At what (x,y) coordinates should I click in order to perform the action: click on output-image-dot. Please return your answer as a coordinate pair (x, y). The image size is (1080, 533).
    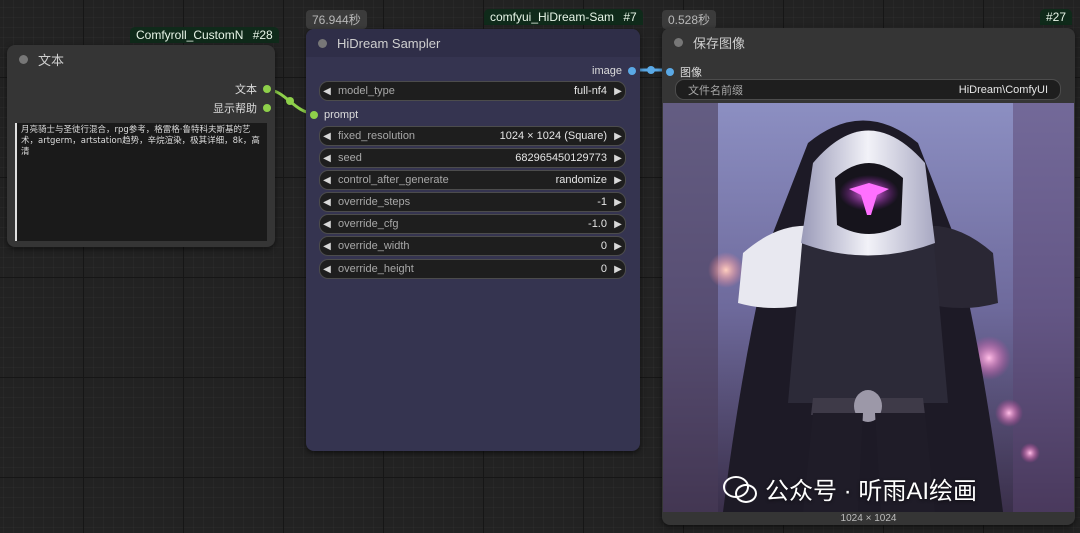
    Looking at the image, I should click on (632, 71).